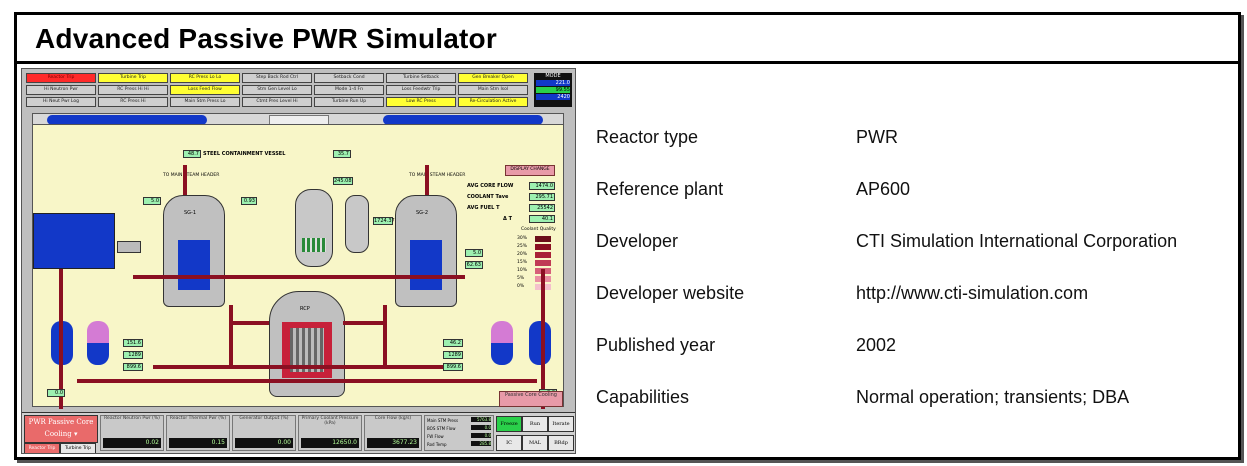  What do you see at coordinates (194, 251) in the screenshot?
I see `steam-generator-left: SG-1` at bounding box center [194, 251].